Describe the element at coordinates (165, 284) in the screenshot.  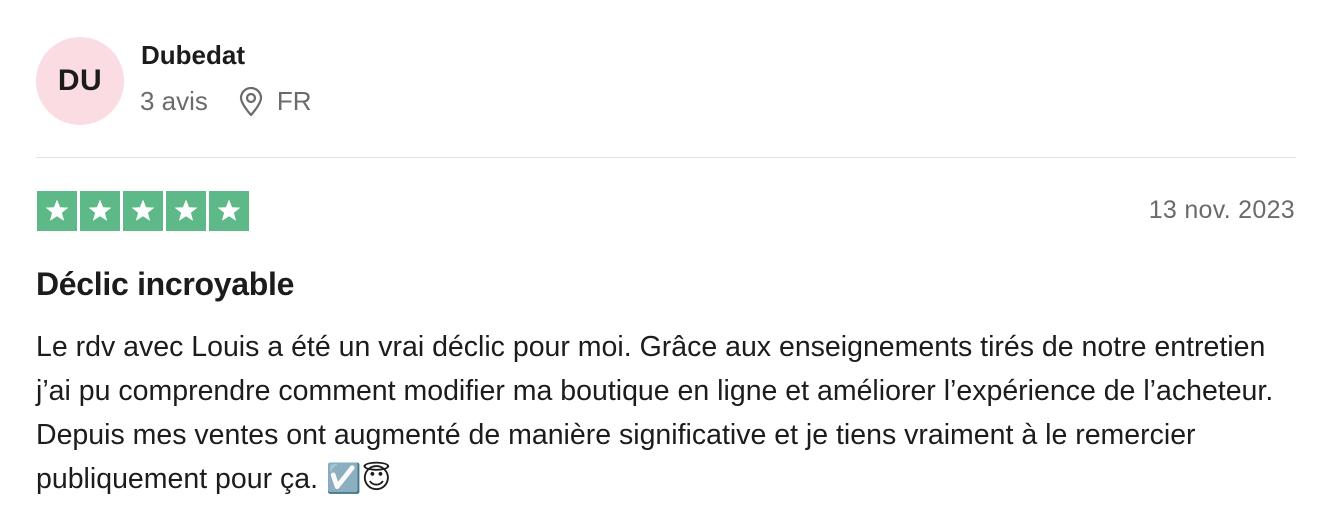
I see `review-title: Déclic incroyable` at that location.